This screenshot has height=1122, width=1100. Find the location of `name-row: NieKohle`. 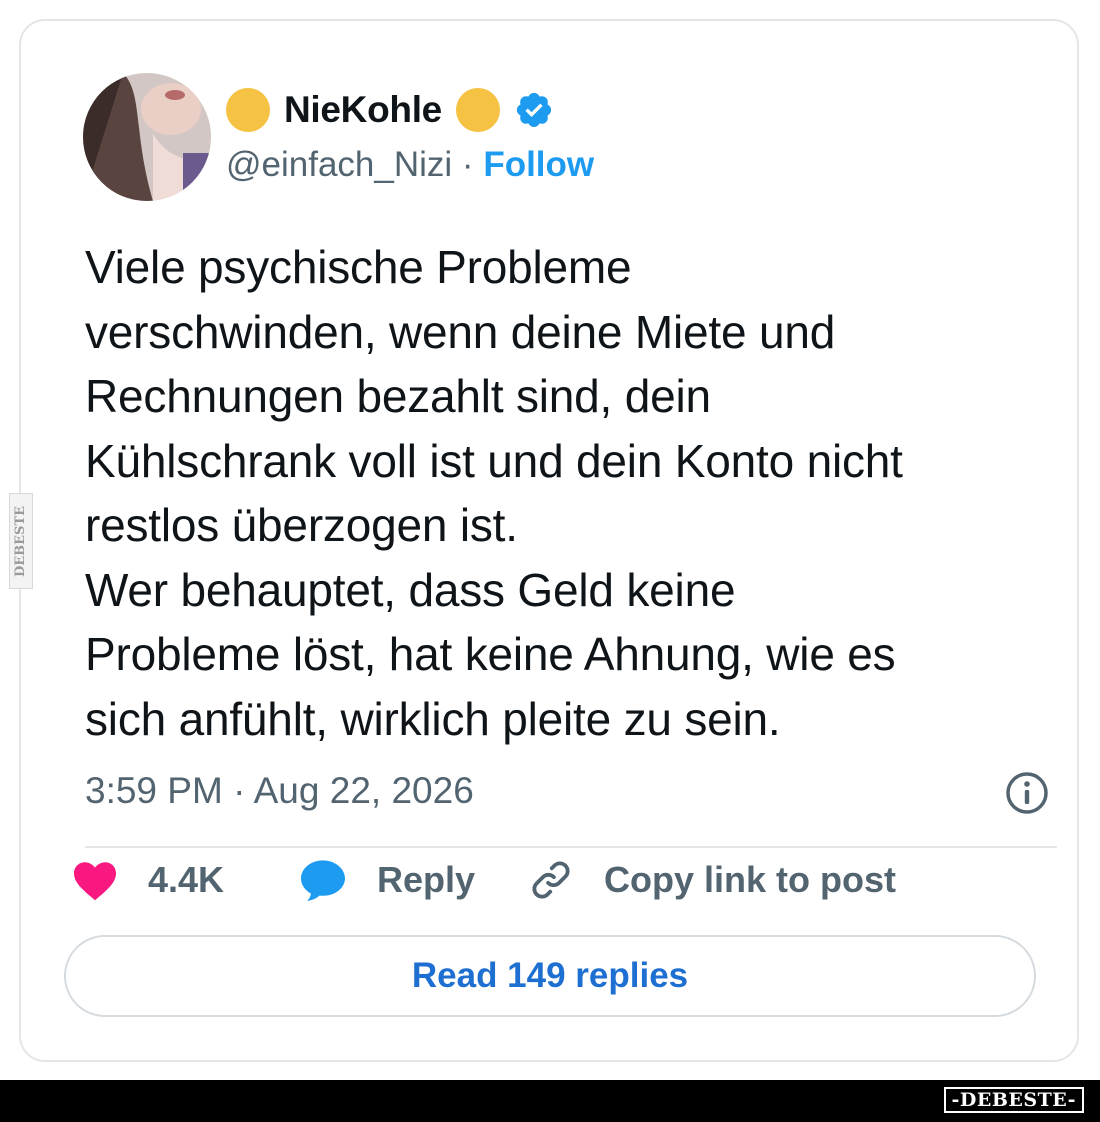

name-row: NieKohle is located at coordinates (390, 110).